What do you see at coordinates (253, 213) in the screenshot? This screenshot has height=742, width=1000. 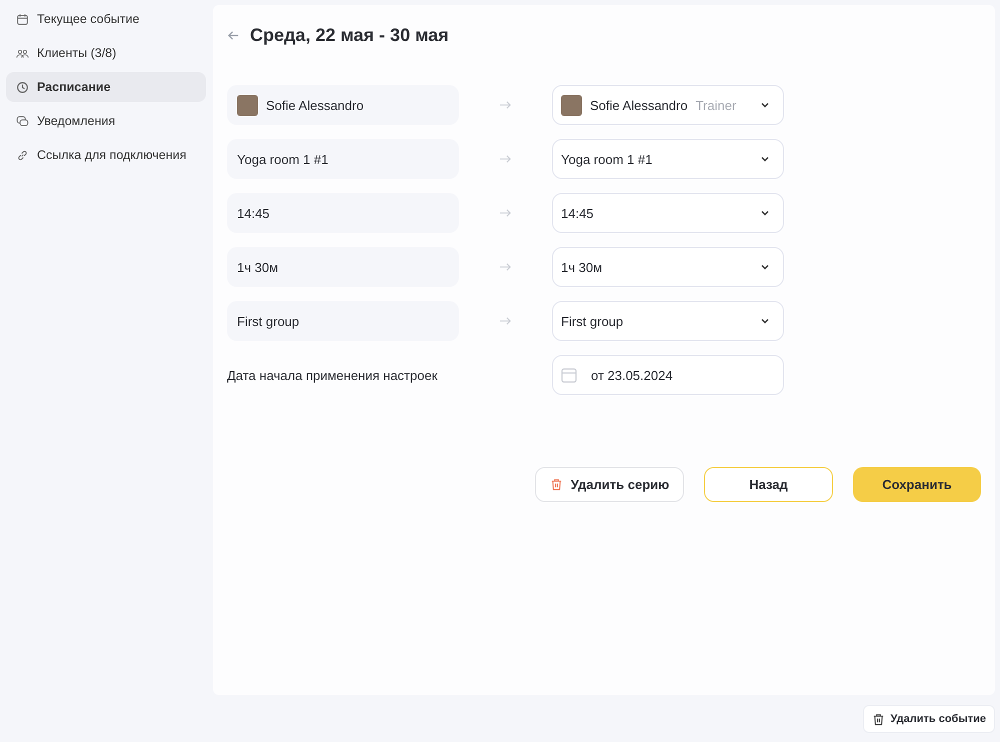 I see `current-value-text: 14:45` at bounding box center [253, 213].